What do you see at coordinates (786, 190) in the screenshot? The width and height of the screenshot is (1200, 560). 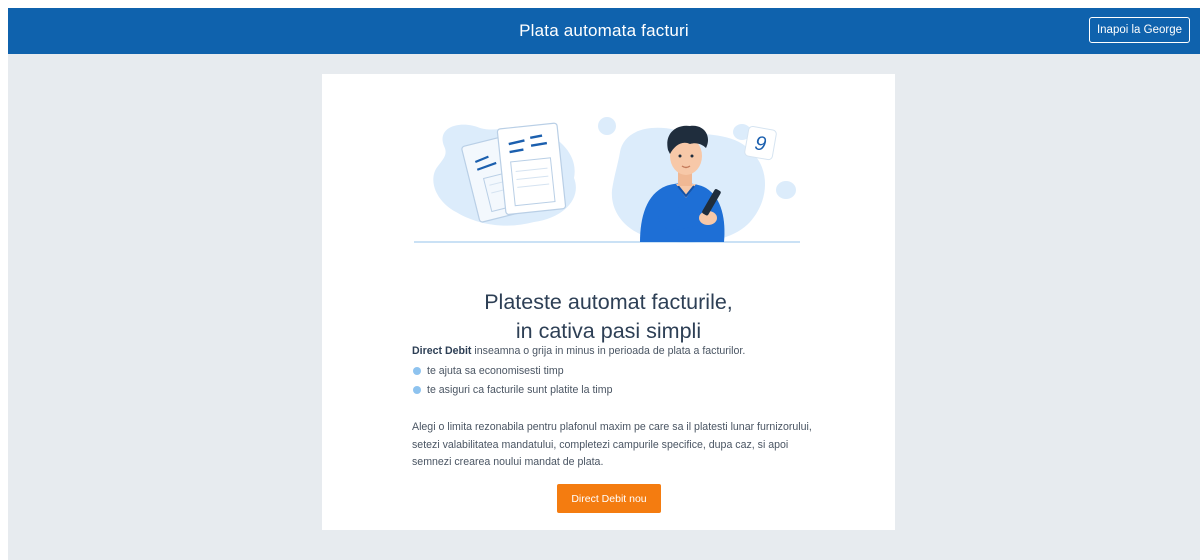 I see `decor-blob` at bounding box center [786, 190].